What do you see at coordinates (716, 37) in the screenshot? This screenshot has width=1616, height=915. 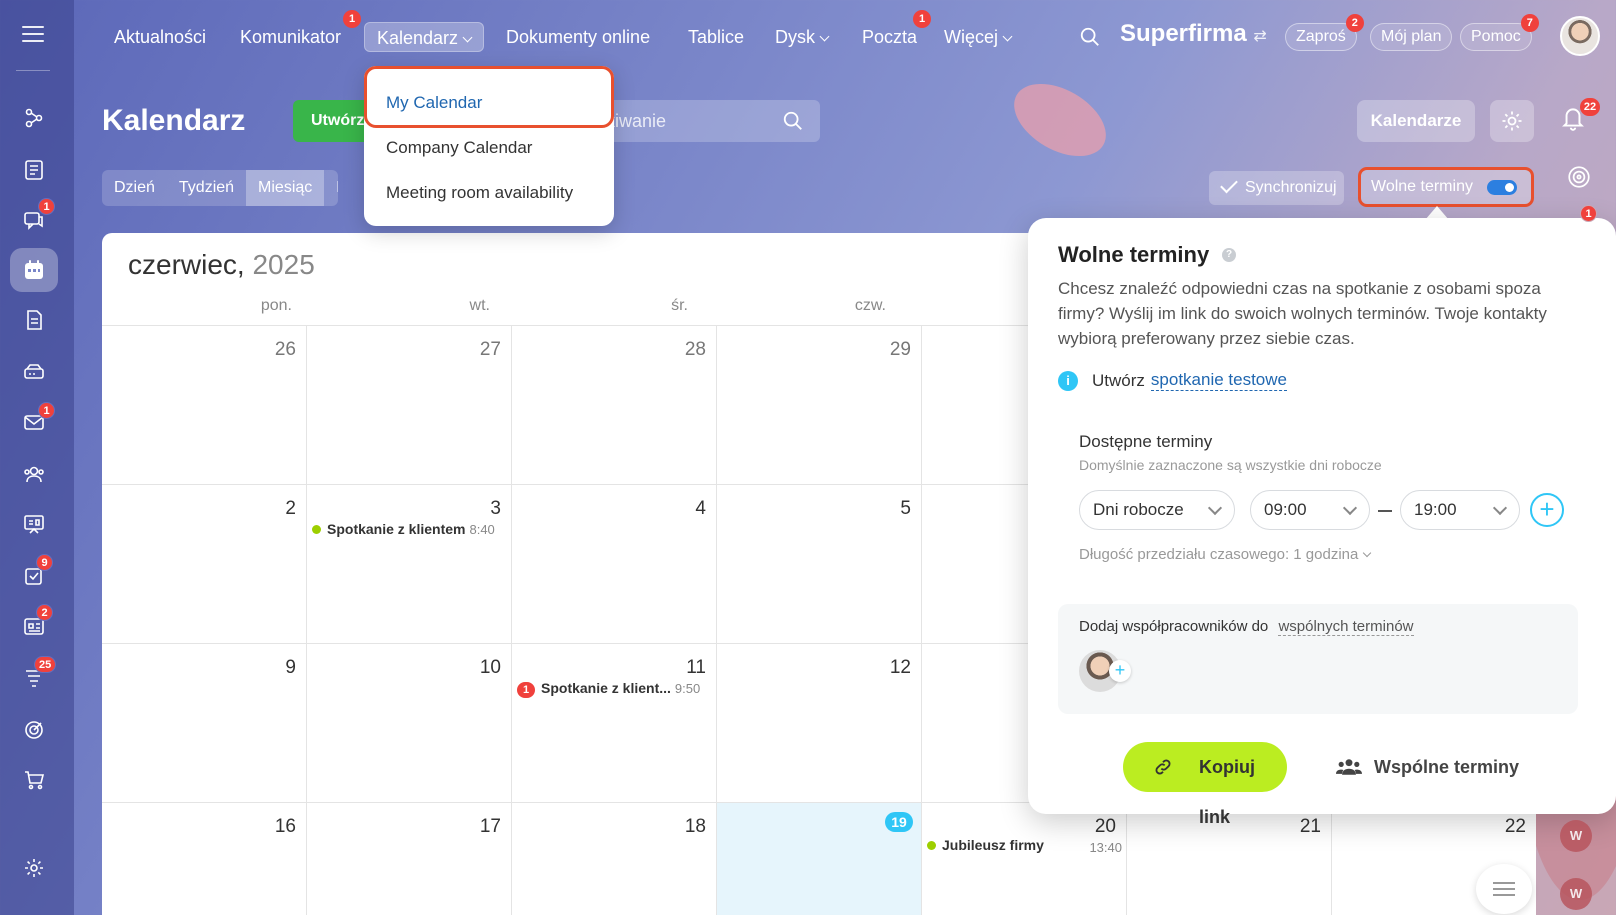 I see `nav-tablice: Tablice` at bounding box center [716, 37].